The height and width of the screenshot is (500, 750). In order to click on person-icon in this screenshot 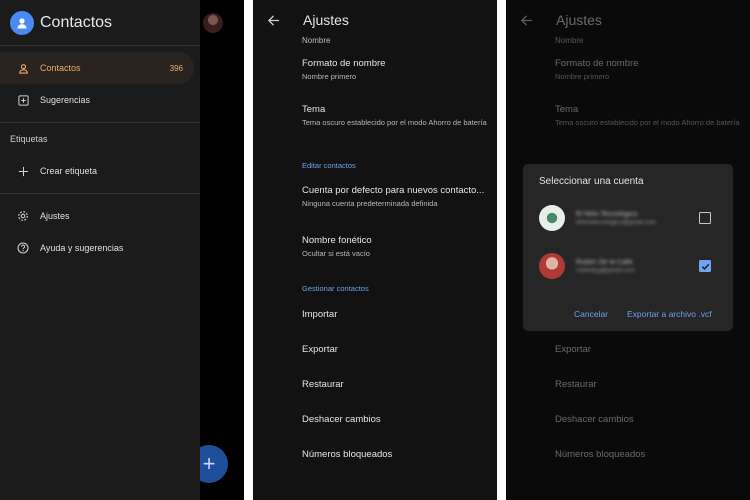, I will do `click(23, 68)`.